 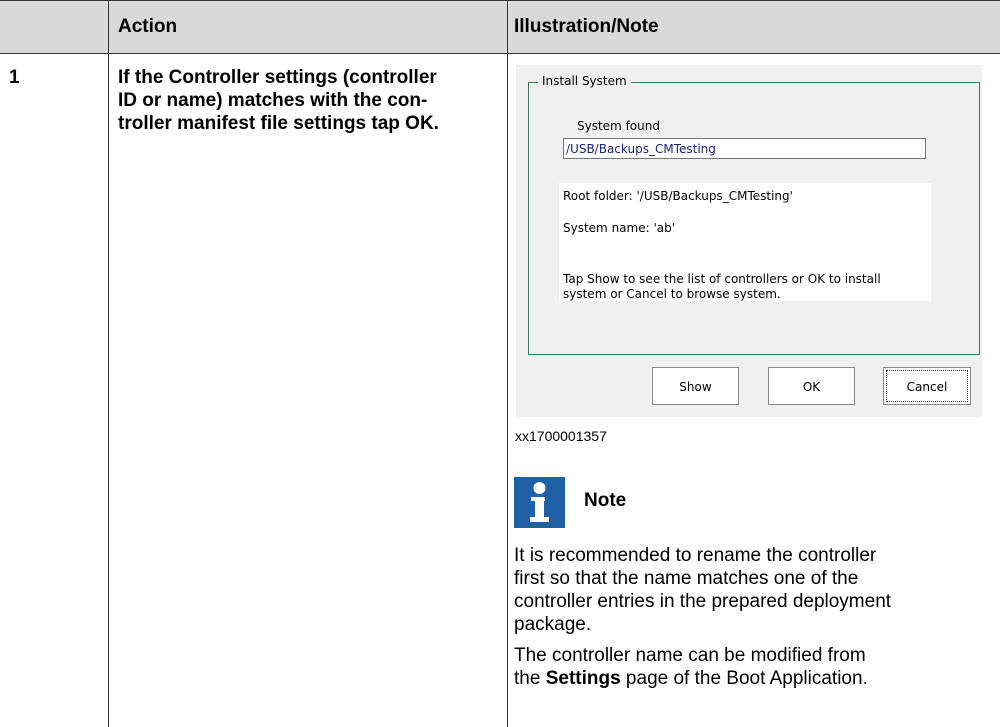 I want to click on header-divider, so click(x=500, y=53).